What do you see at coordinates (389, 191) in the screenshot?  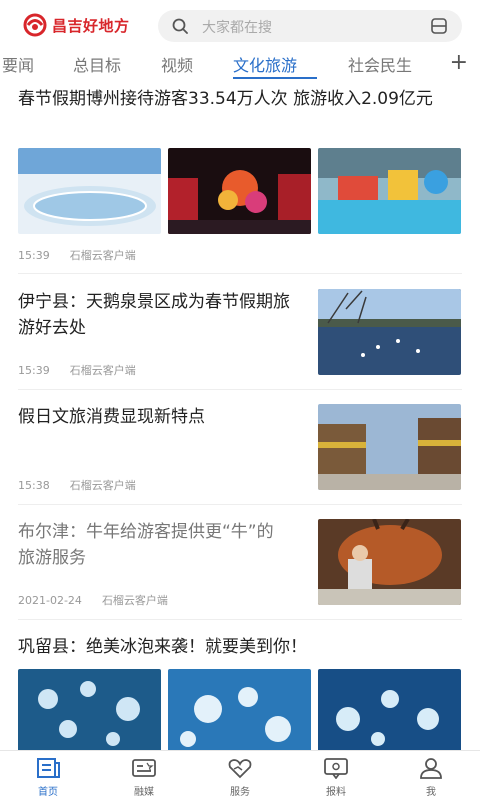 I see `news-image-waterpark` at bounding box center [389, 191].